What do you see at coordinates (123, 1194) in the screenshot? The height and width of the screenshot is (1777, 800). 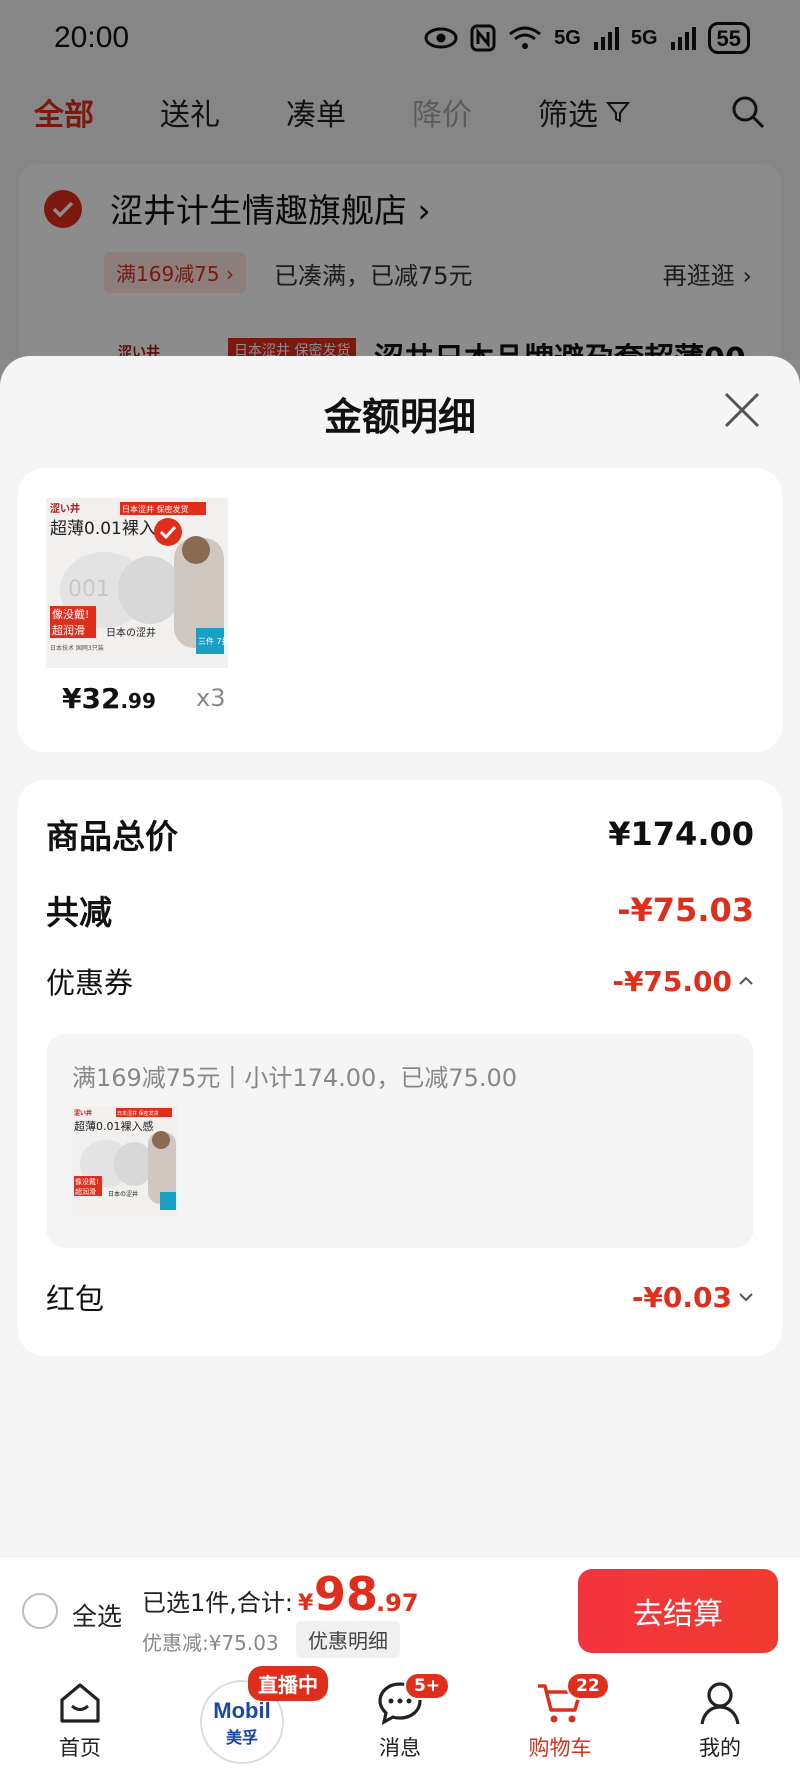 I see `thumb-brand: 日本の涩井` at bounding box center [123, 1194].